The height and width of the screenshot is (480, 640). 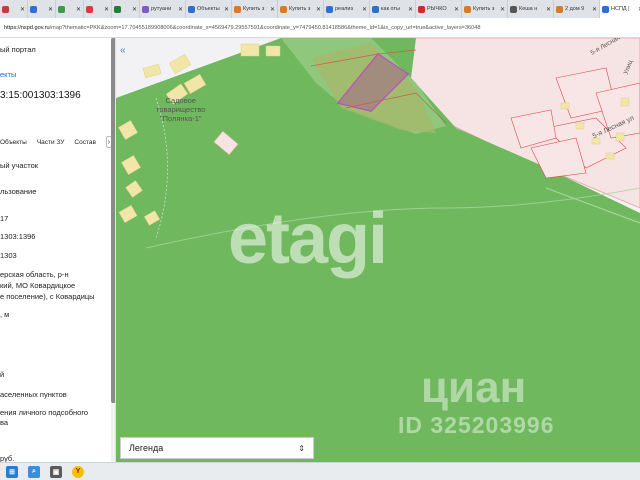 I want to click on category-label: й, so click(x=2, y=374).